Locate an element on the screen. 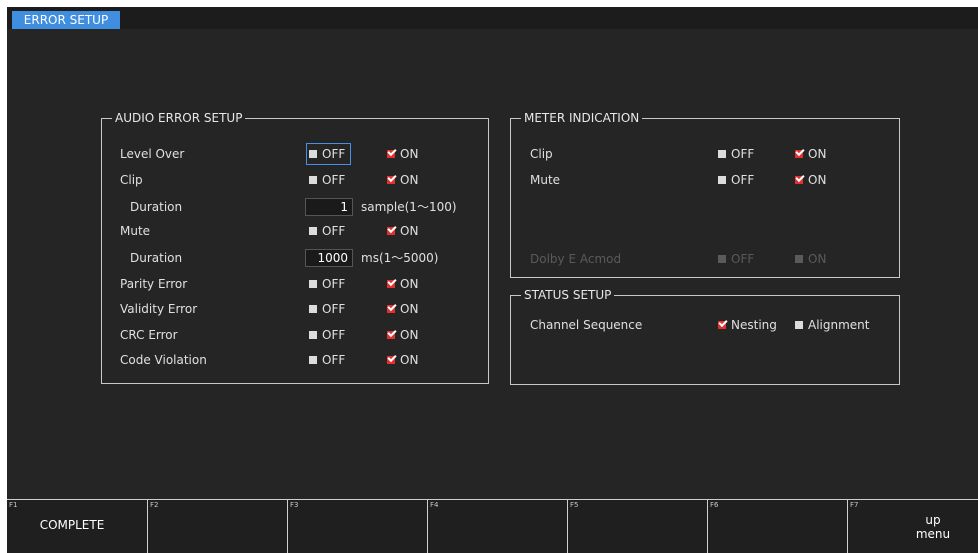  function-key-label: up menu is located at coordinates (933, 527).